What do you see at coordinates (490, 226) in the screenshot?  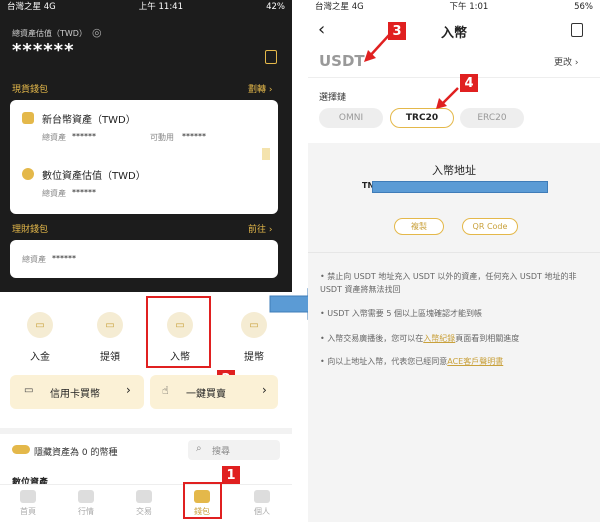 I see `qr-code-button: QR Code` at bounding box center [490, 226].